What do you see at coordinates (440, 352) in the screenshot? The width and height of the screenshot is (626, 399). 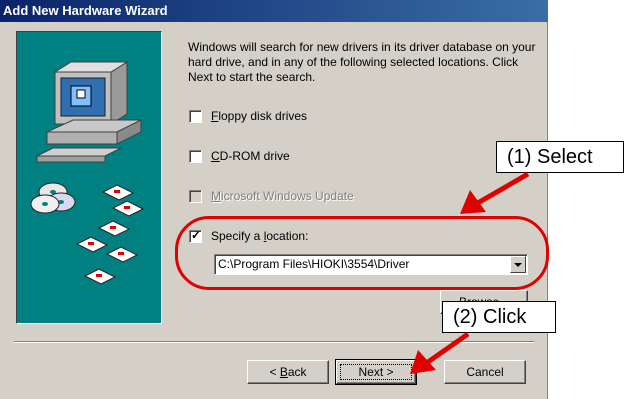 I see `click-arrow-icon` at bounding box center [440, 352].